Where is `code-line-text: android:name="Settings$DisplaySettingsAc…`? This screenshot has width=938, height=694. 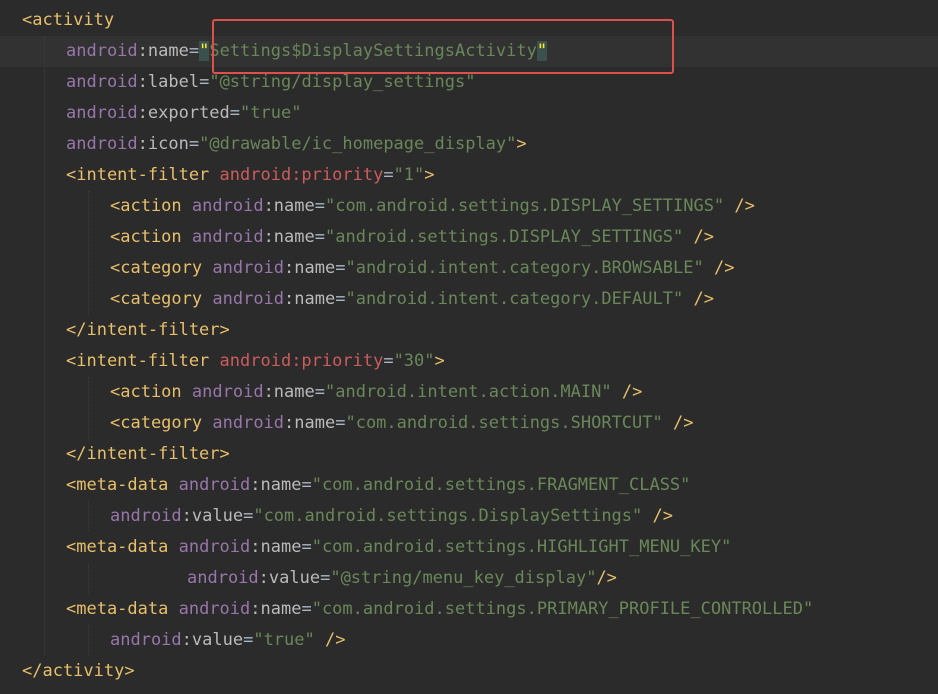 code-line-text: android:name="Settings$DisplaySettingsAc… is located at coordinates (307, 51).